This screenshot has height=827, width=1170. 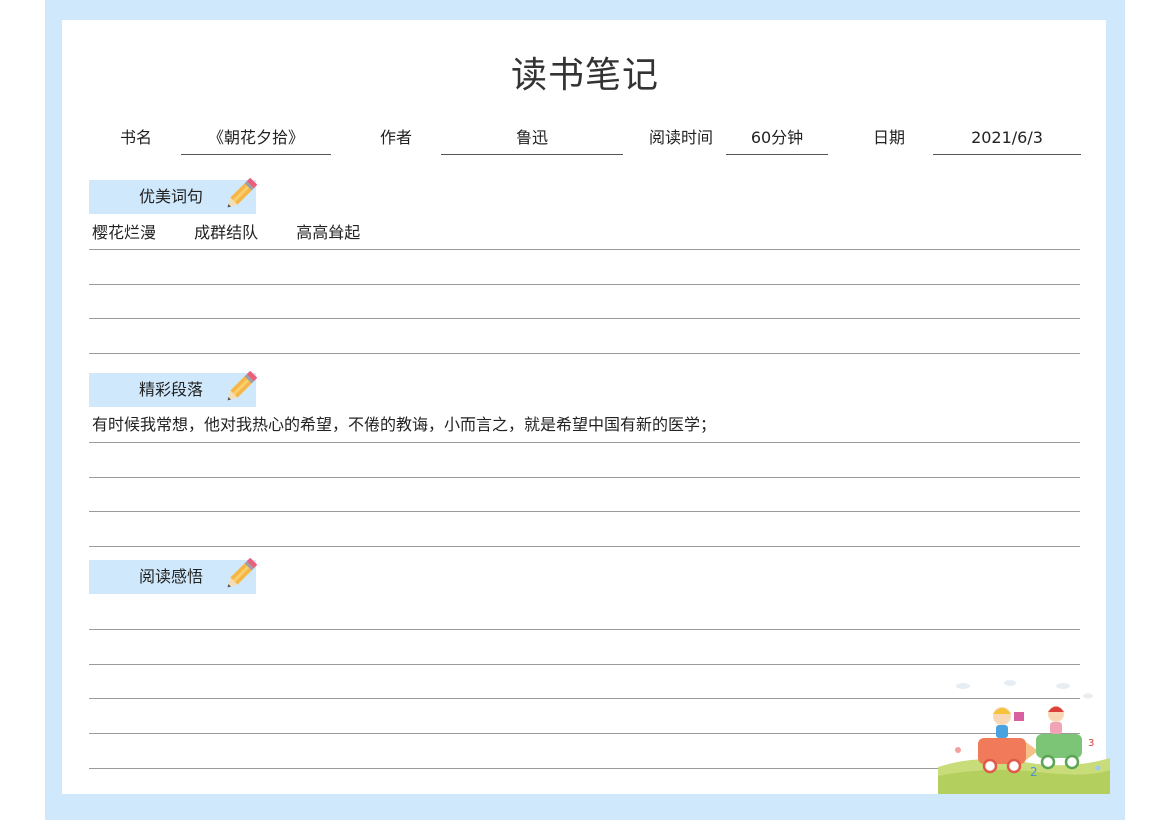 I want to click on passage-section-tab: 精彩段落, so click(x=173, y=388).